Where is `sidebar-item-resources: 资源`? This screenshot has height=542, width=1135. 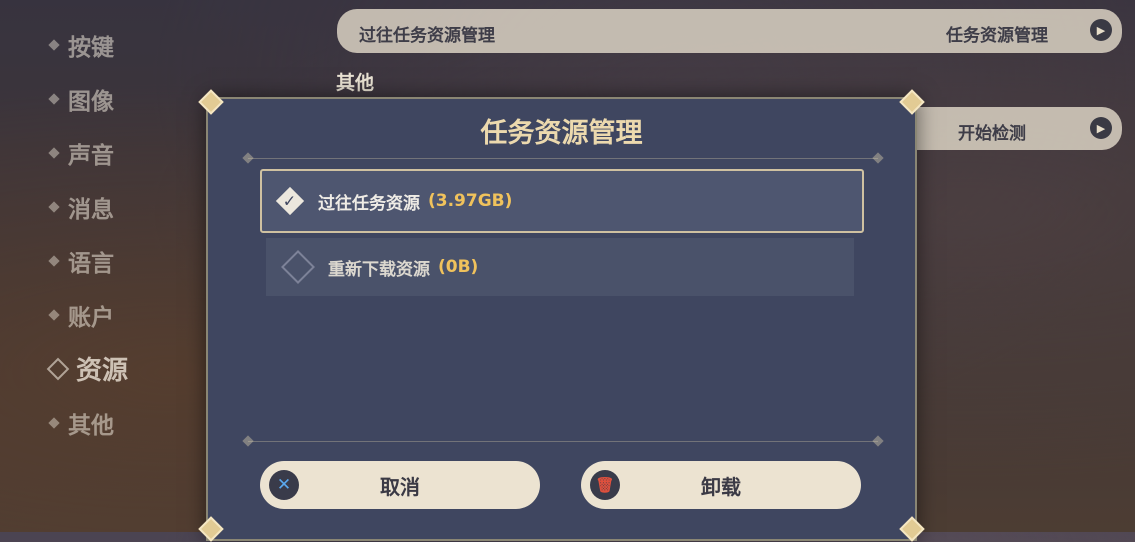
sidebar-item-resources: 资源 is located at coordinates (87, 368).